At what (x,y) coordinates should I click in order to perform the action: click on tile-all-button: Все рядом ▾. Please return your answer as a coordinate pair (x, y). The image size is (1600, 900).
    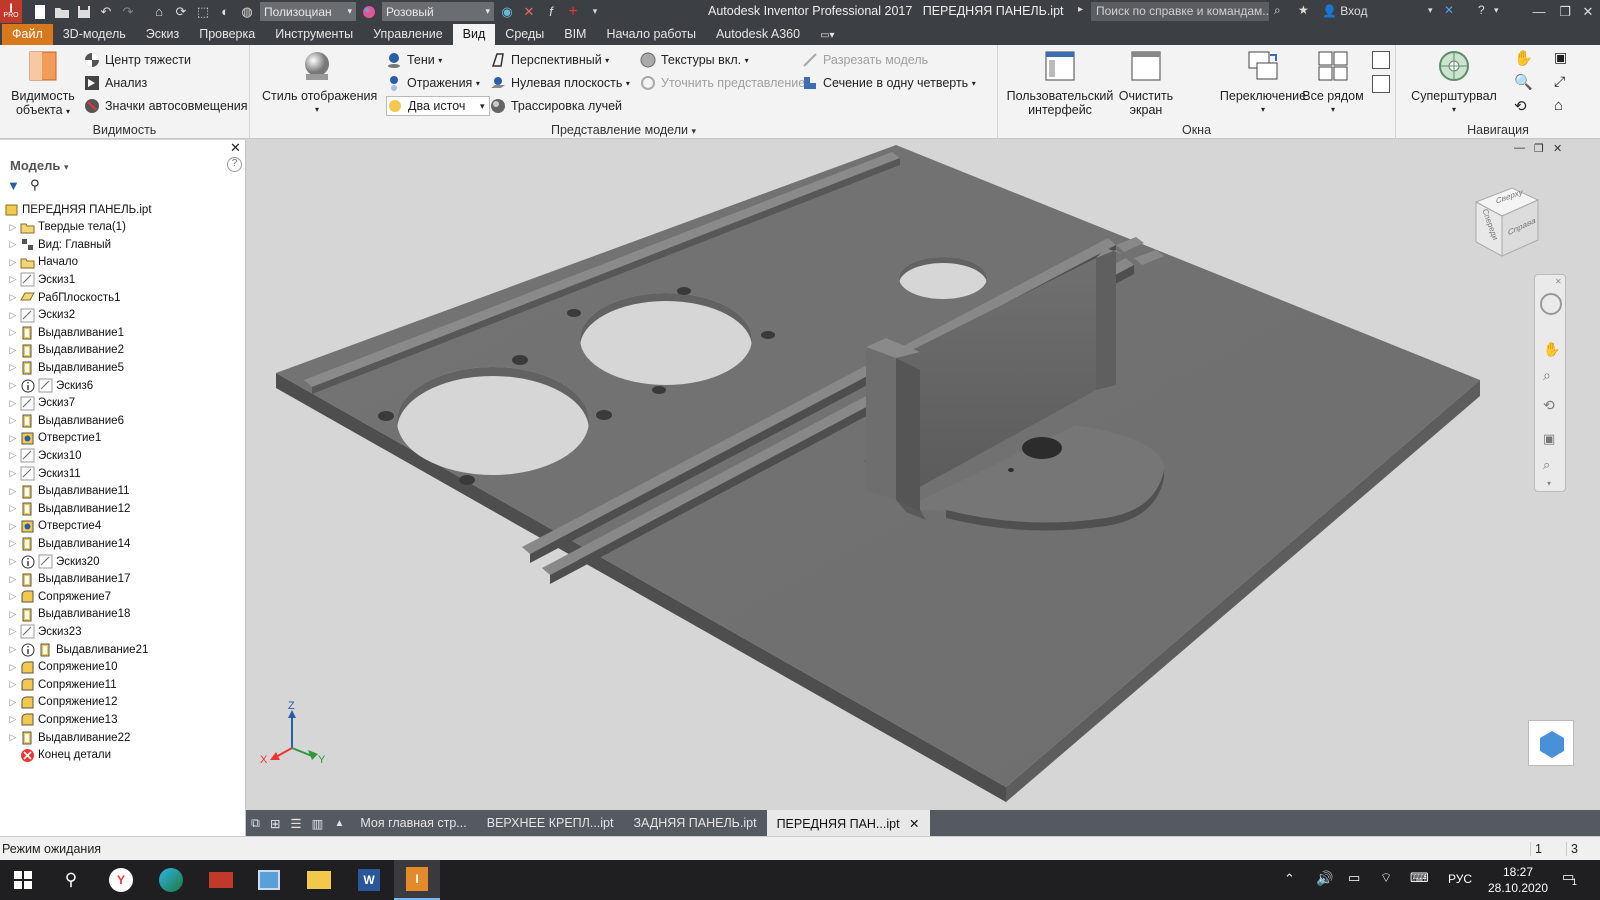
    Looking at the image, I should click on (1333, 83).